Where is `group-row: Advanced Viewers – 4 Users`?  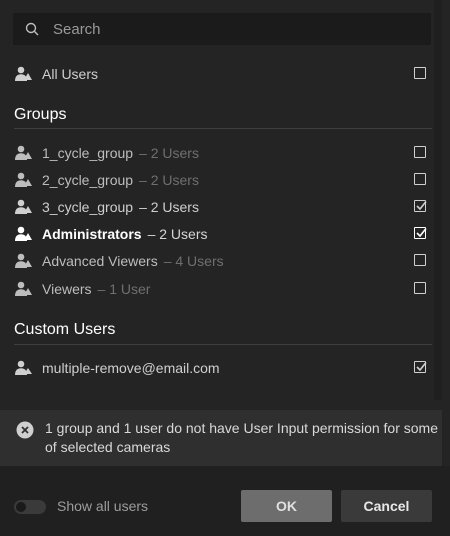
group-row: Advanced Viewers – 4 Users is located at coordinates (220, 261).